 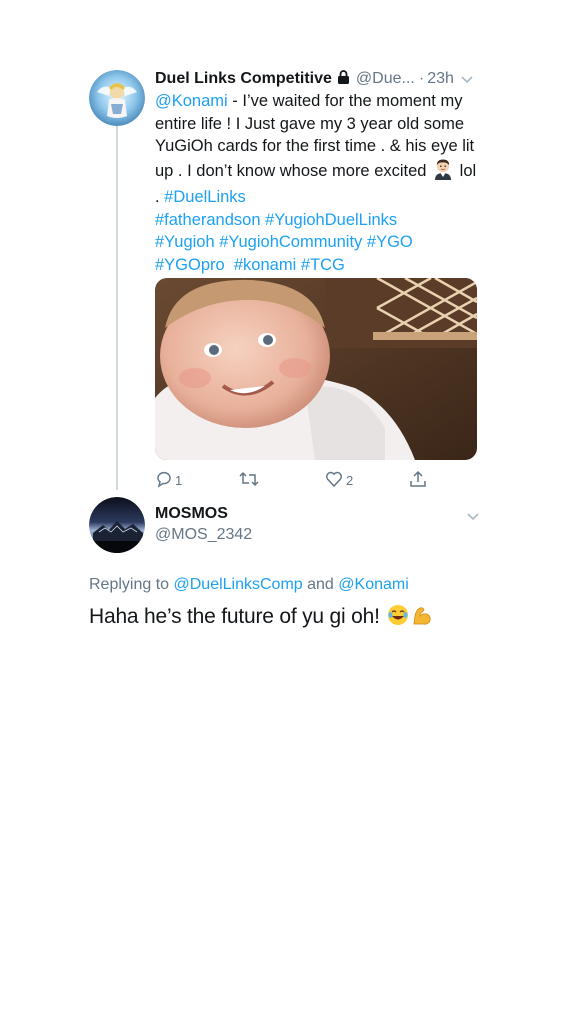 I want to click on tweet-header: Duel Links Competitive @Due... · 23h, so click(x=322, y=79).